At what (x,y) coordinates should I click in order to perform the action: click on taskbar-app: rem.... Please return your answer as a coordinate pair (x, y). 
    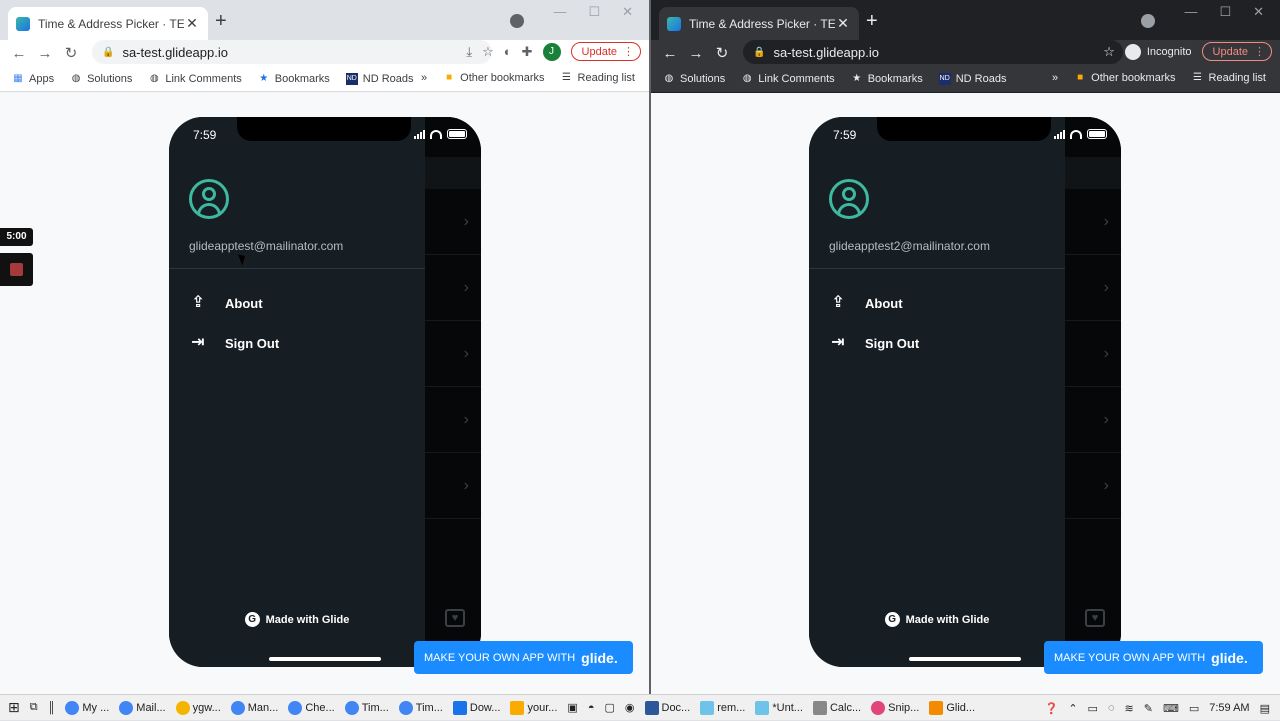
    Looking at the image, I should click on (722, 708).